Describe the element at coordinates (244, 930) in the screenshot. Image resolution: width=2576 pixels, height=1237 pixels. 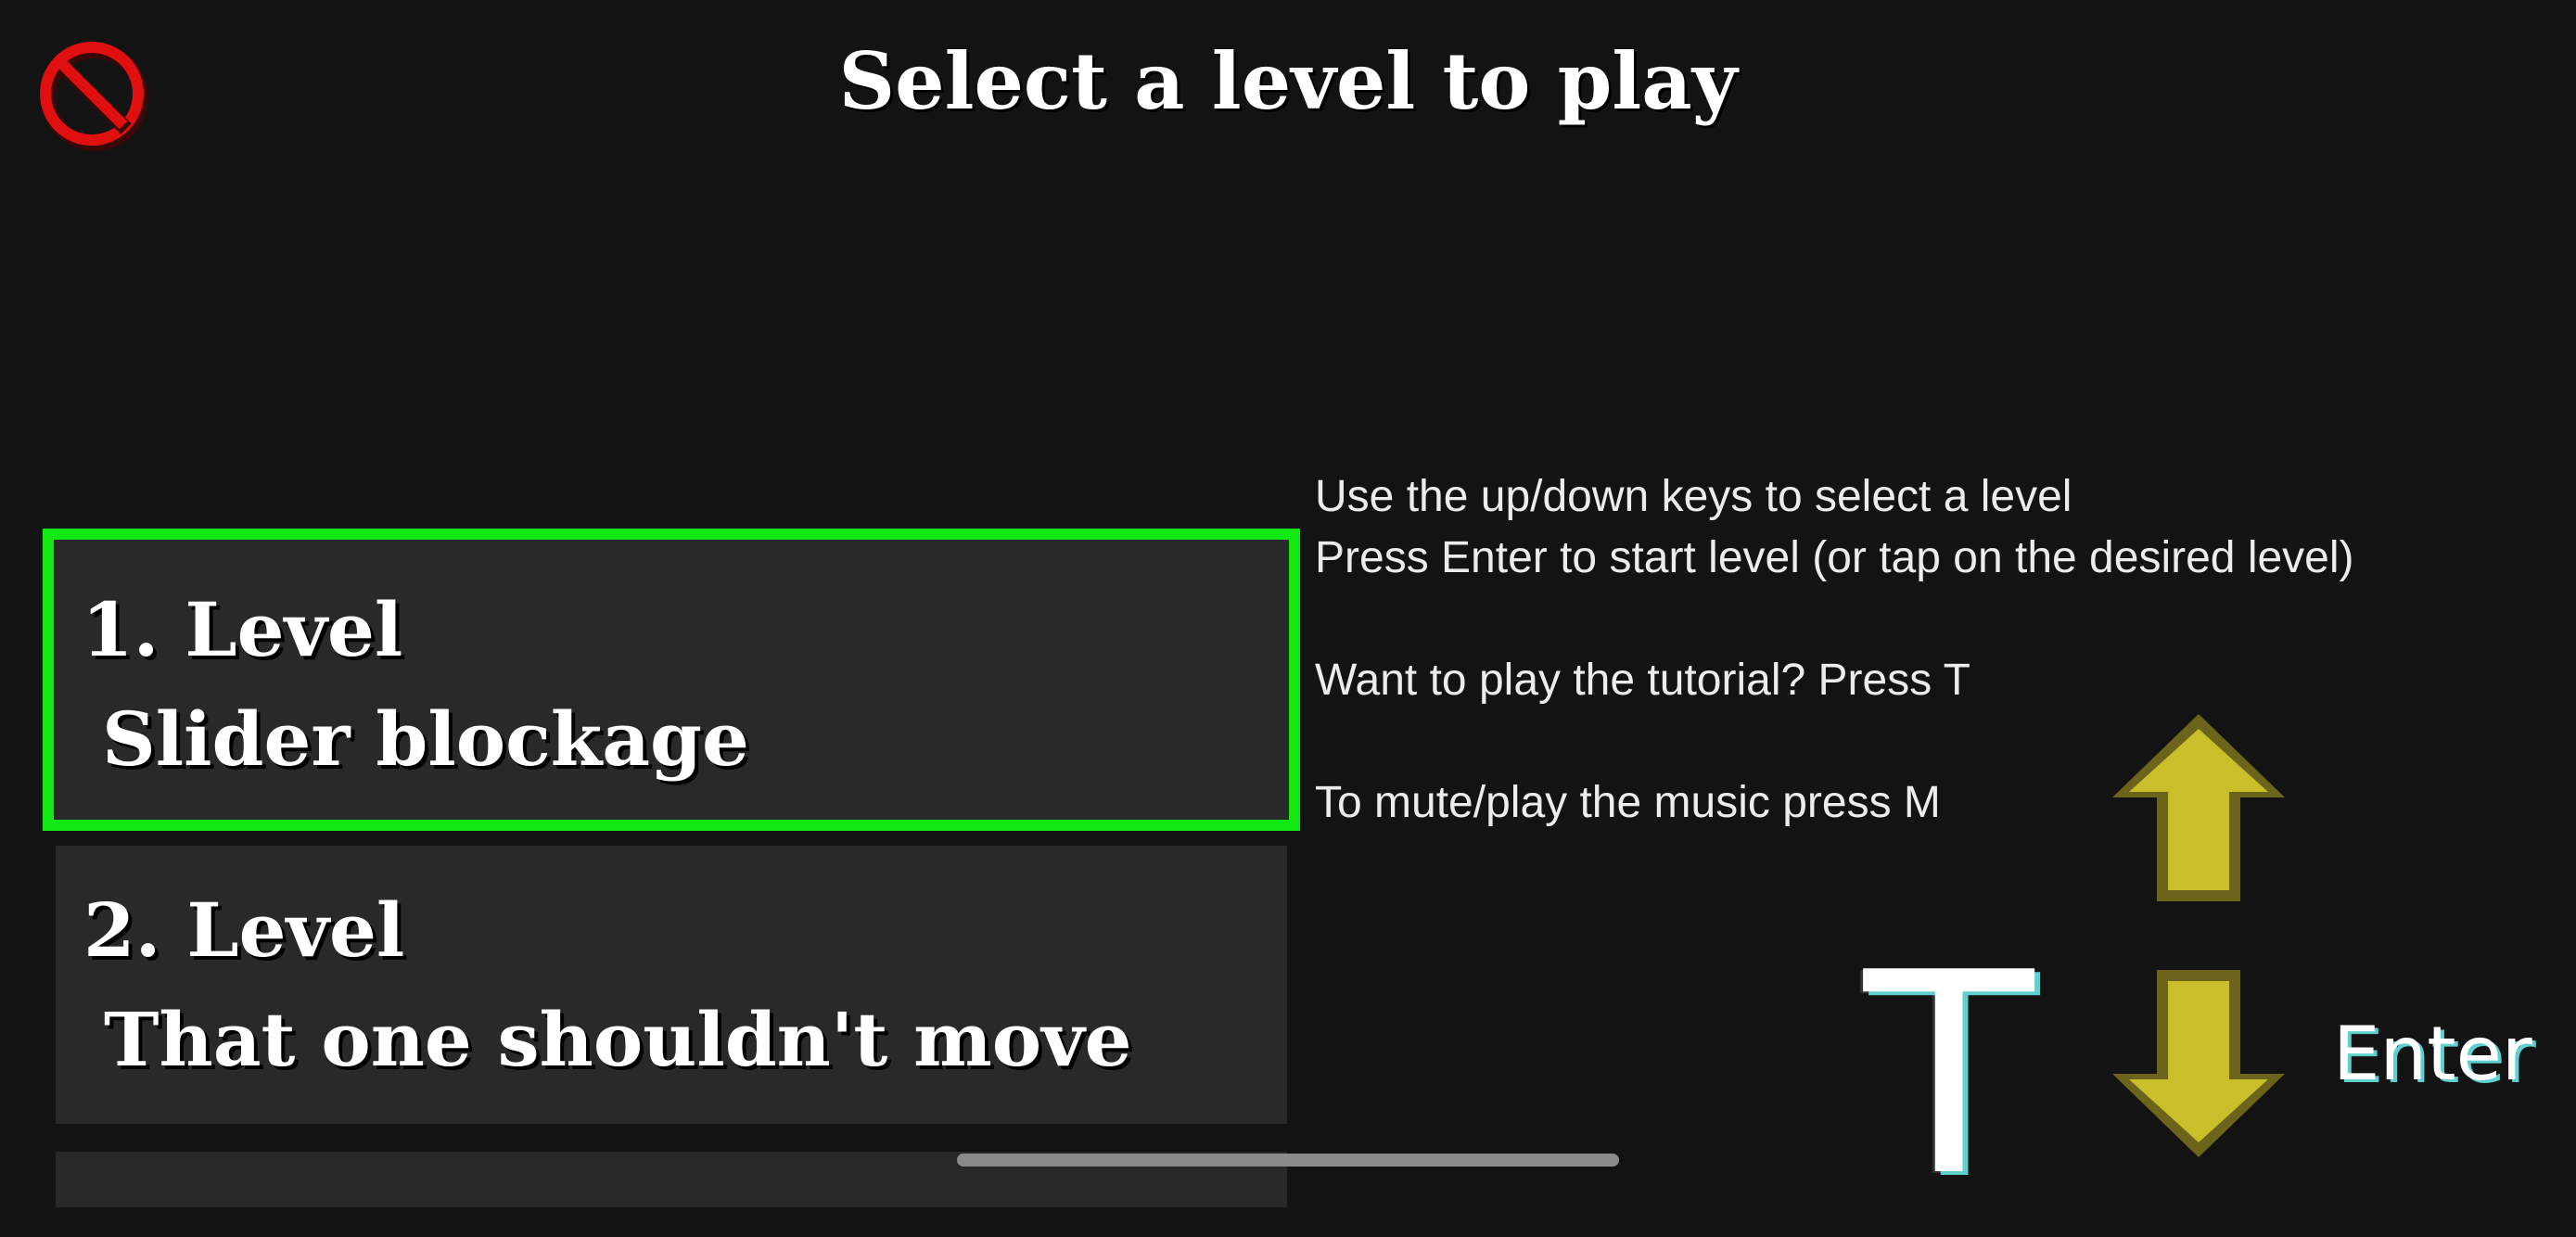
I see `level-number: 2. Level` at that location.